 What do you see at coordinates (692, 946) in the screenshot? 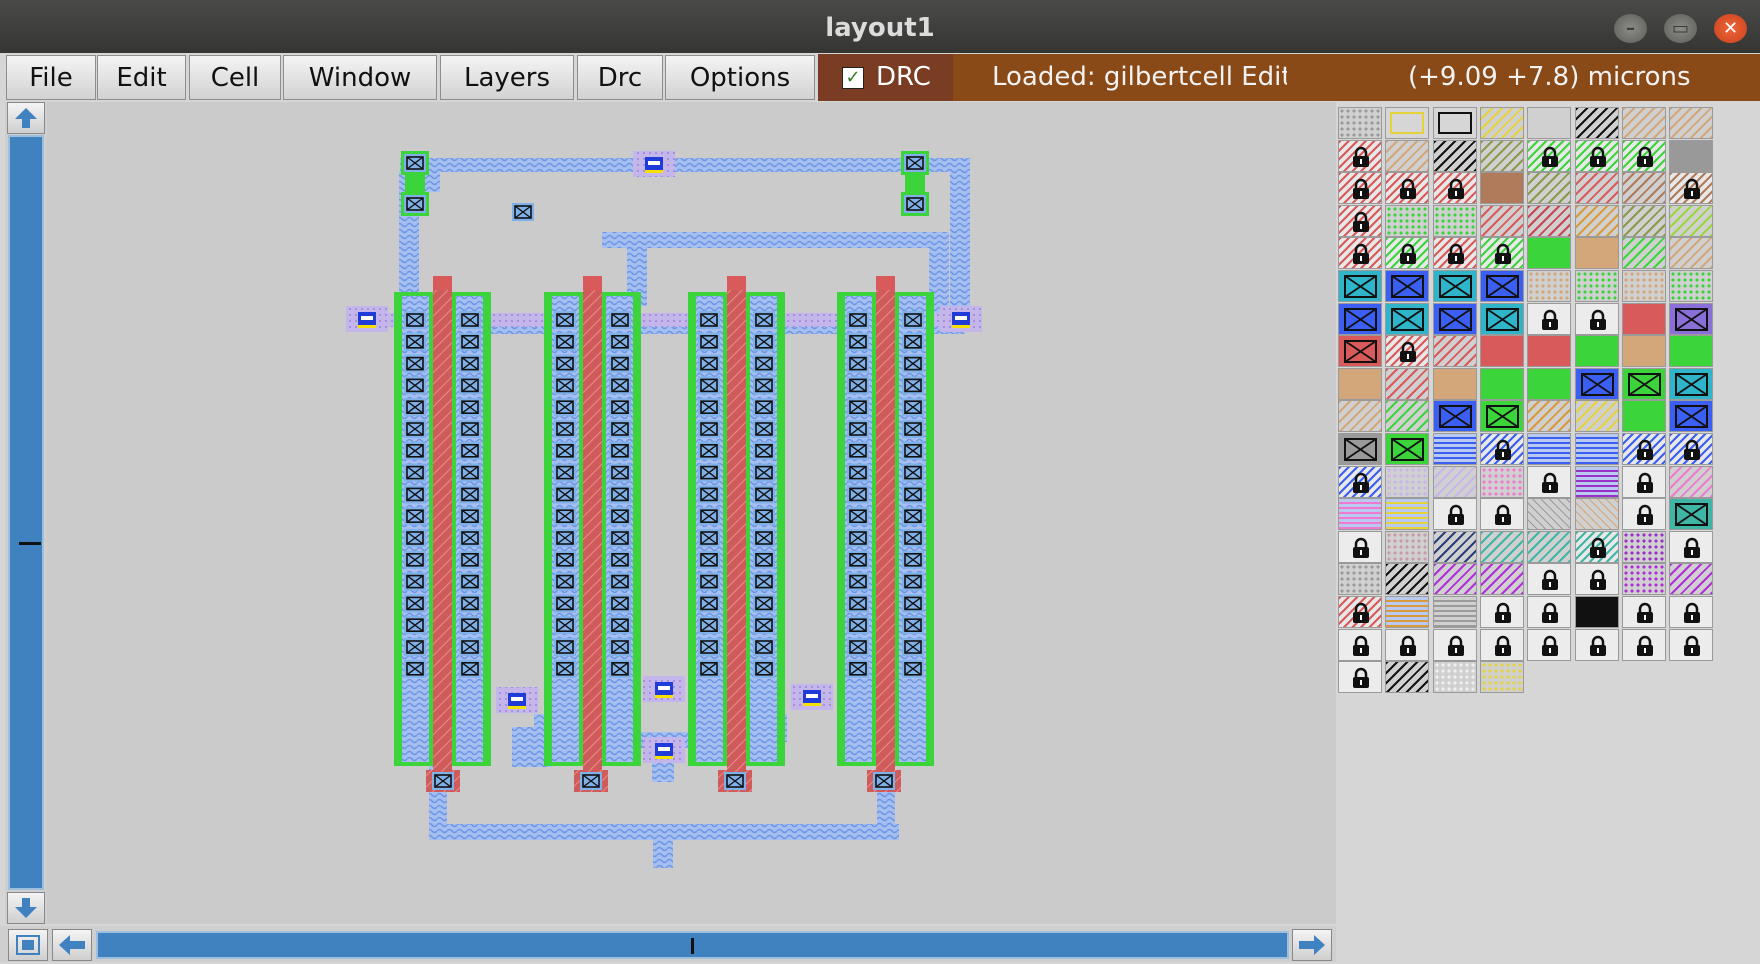
I see `horizontal-scroll-thumb` at bounding box center [692, 946].